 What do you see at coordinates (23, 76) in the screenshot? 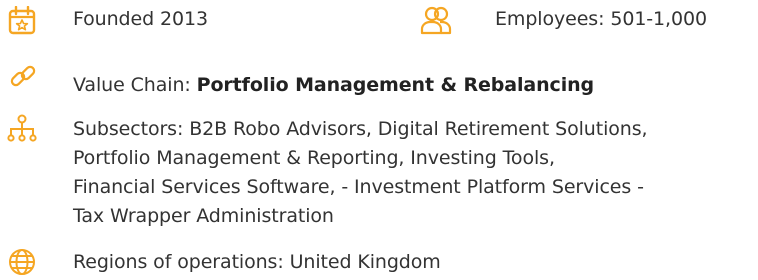
I see `link-icon` at bounding box center [23, 76].